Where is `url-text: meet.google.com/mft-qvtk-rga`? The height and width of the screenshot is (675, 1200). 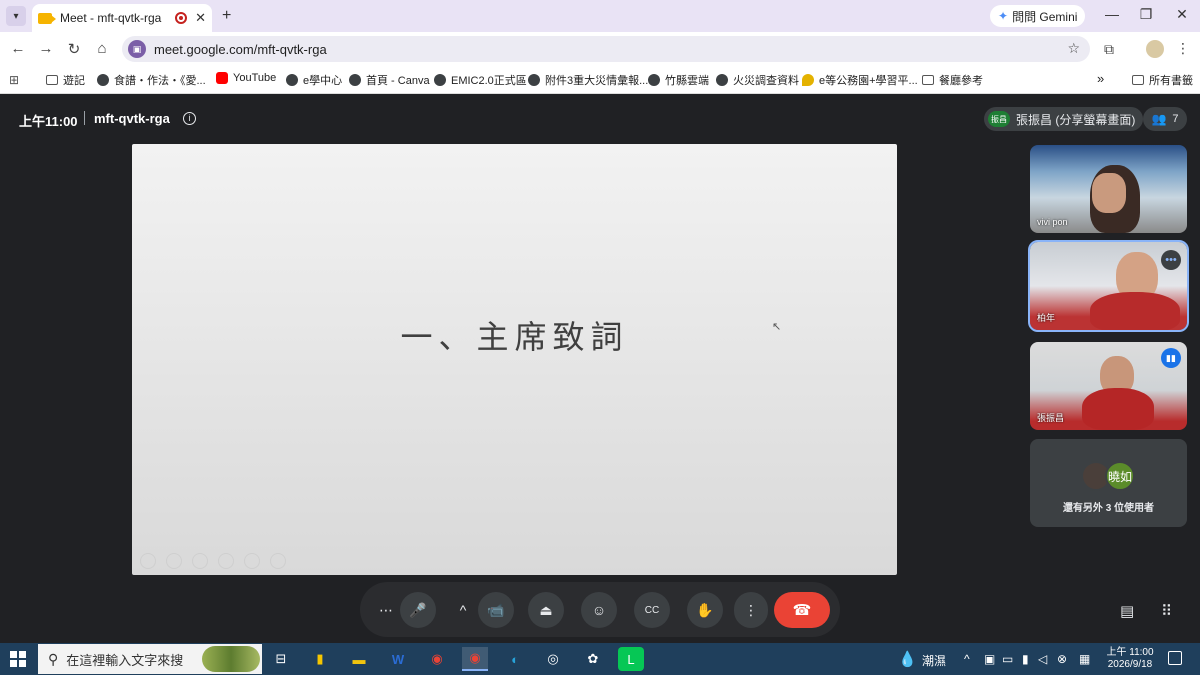
url-text: meet.google.com/mft-qvtk-rga is located at coordinates (240, 49).